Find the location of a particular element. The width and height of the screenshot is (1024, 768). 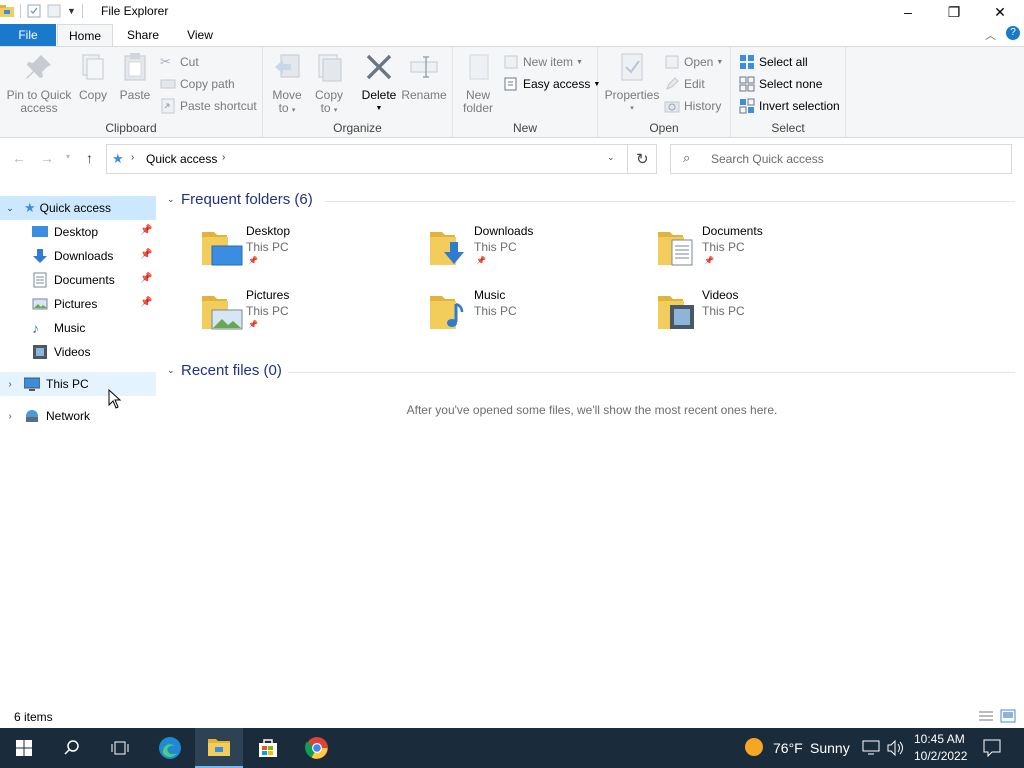

delete-dropdown-icon: ▼ is located at coordinates (379, 108).